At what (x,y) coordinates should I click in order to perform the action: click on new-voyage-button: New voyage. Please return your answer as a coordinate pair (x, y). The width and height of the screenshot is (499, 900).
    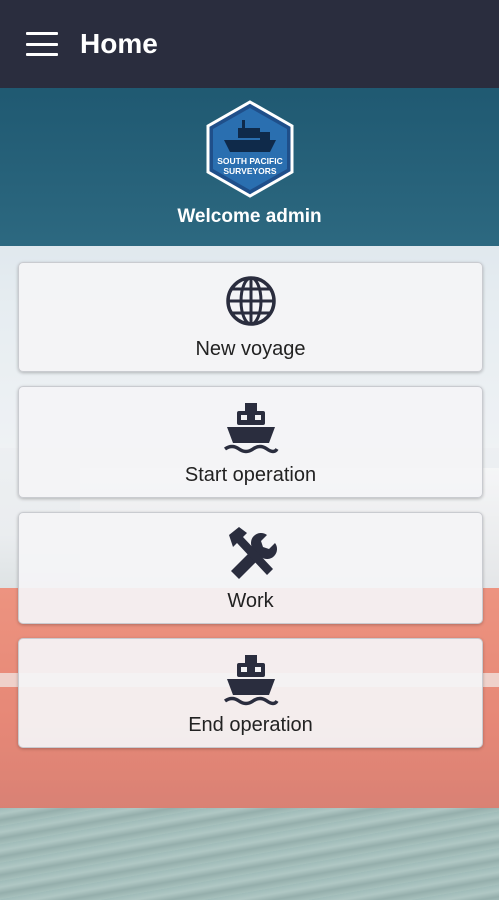
    Looking at the image, I should click on (250, 317).